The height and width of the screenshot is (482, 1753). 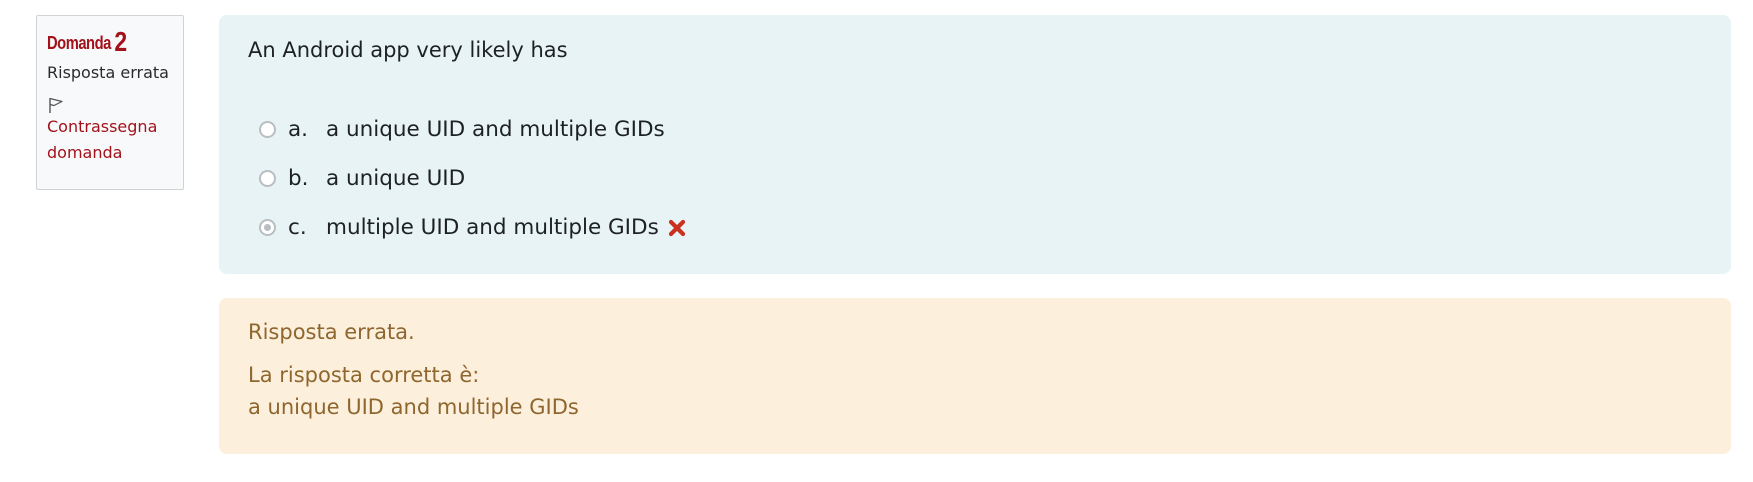 I want to click on answer-option-c: c. multiple UID and multiple GIDs, so click(x=473, y=227).